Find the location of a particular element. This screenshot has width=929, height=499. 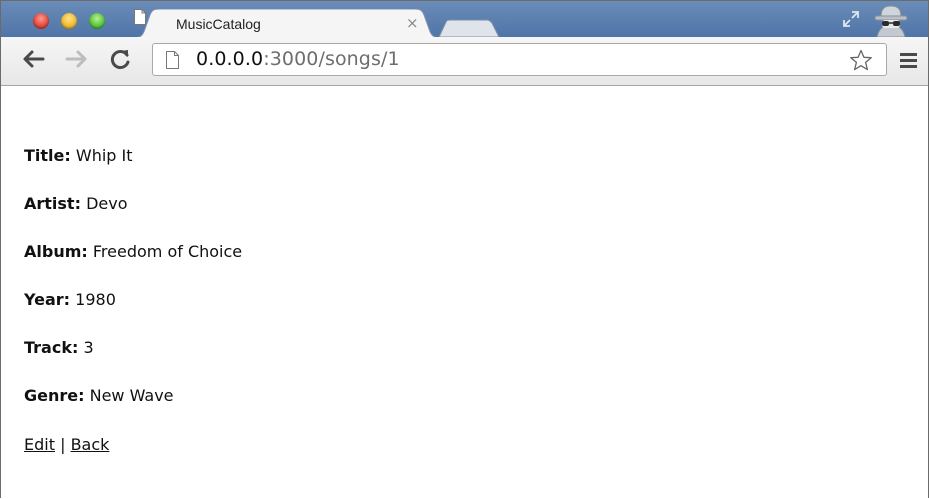

song-track-field: Track: 3 is located at coordinates (59, 347).